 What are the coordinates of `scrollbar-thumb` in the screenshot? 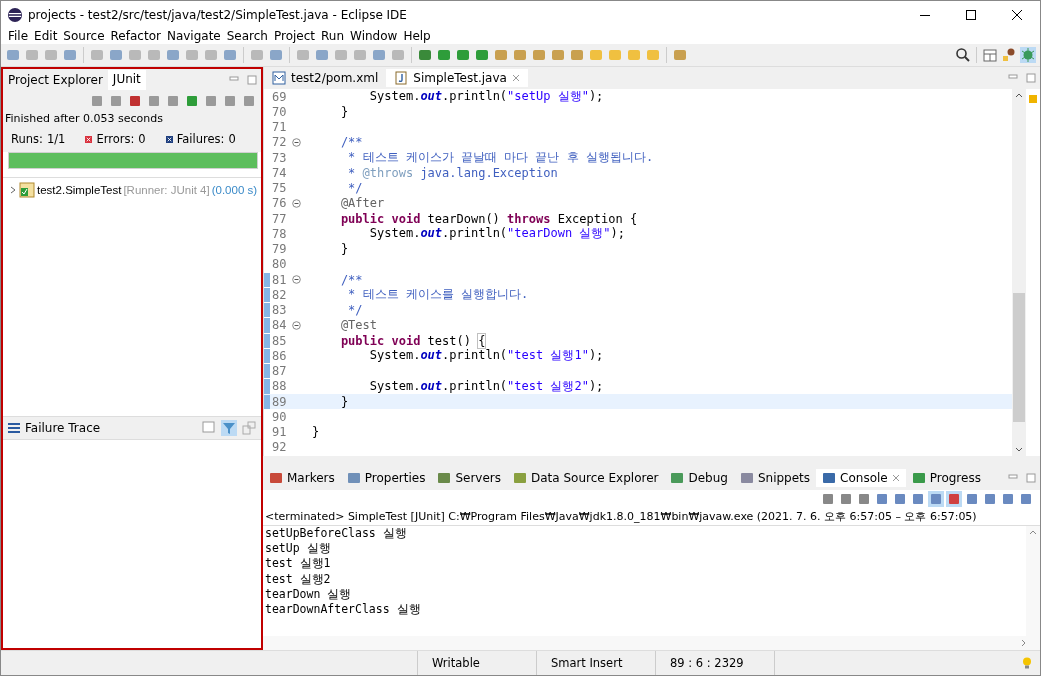 It's located at (1019, 357).